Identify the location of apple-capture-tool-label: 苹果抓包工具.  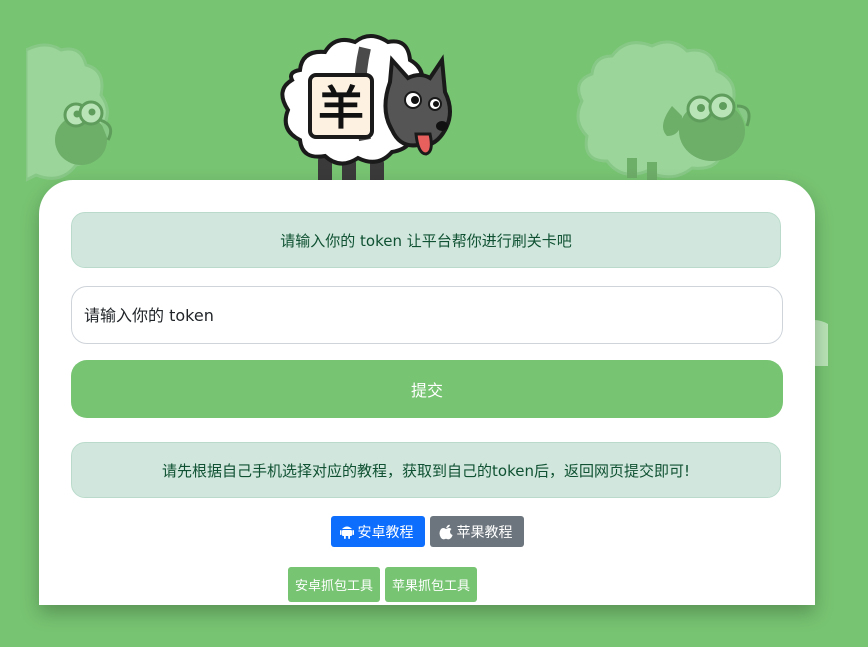
(431, 586).